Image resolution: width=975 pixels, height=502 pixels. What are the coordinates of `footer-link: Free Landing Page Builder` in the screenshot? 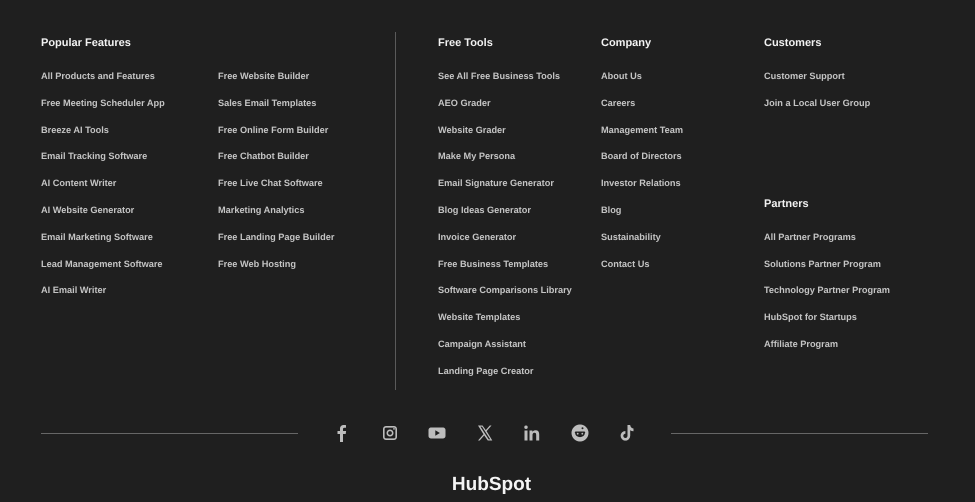 It's located at (276, 237).